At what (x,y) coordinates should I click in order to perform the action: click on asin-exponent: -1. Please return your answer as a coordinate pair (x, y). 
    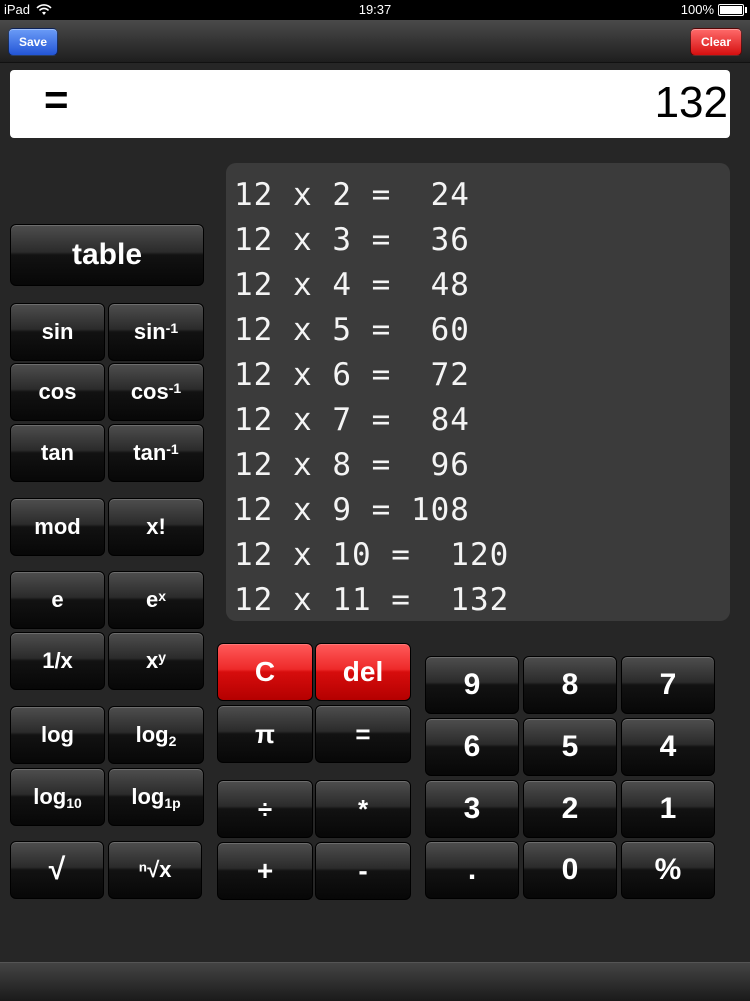
    Looking at the image, I should click on (172, 328).